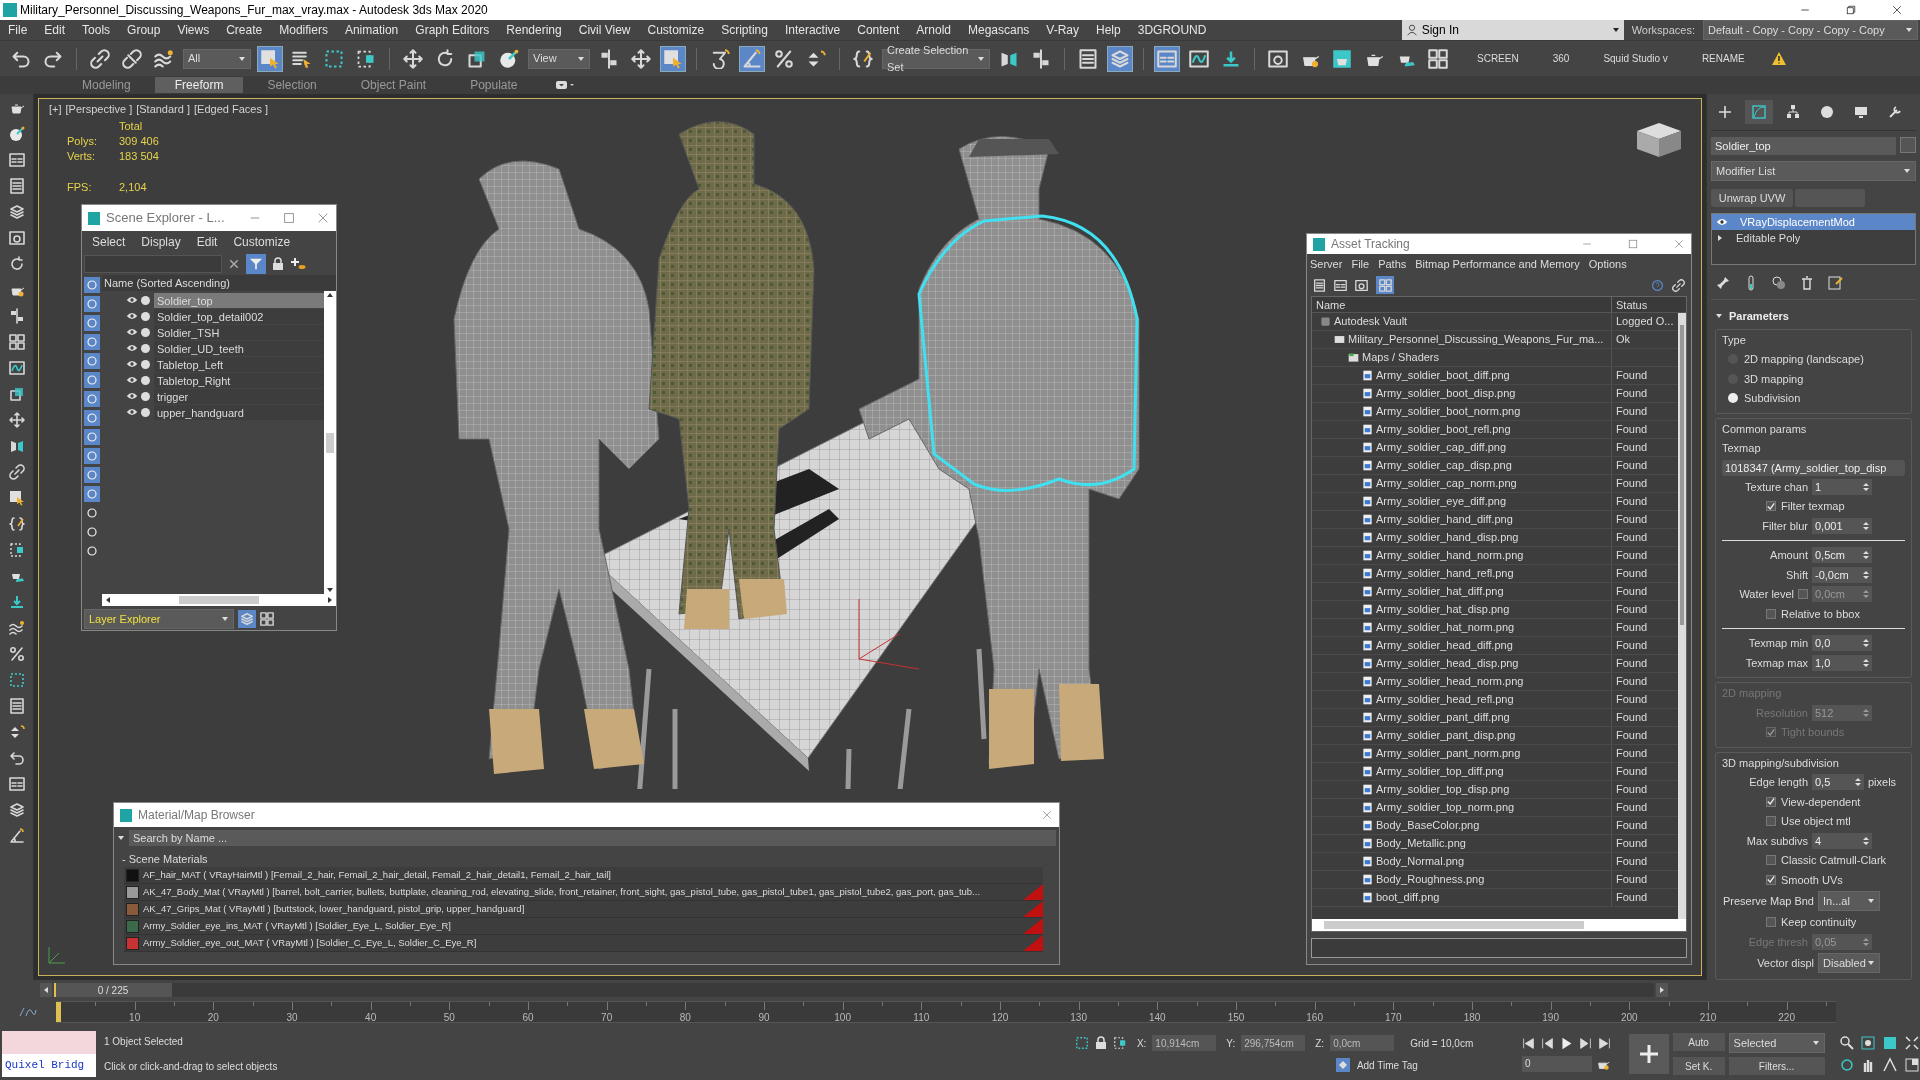 This screenshot has height=1080, width=1920. Describe the element at coordinates (1443, 375) in the screenshot. I see `asset-name: Army_soldier_boot_diff.png` at that location.